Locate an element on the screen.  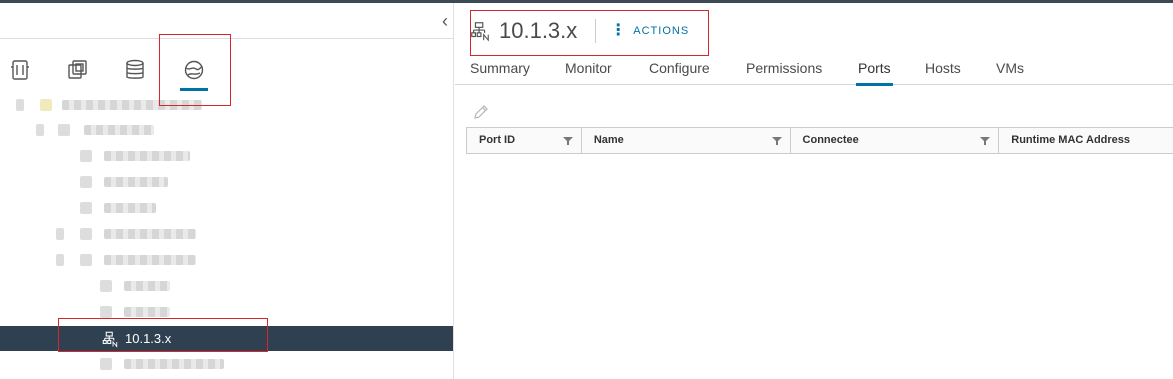
collapse-navigator-icon: ‹ is located at coordinates (445, 22).